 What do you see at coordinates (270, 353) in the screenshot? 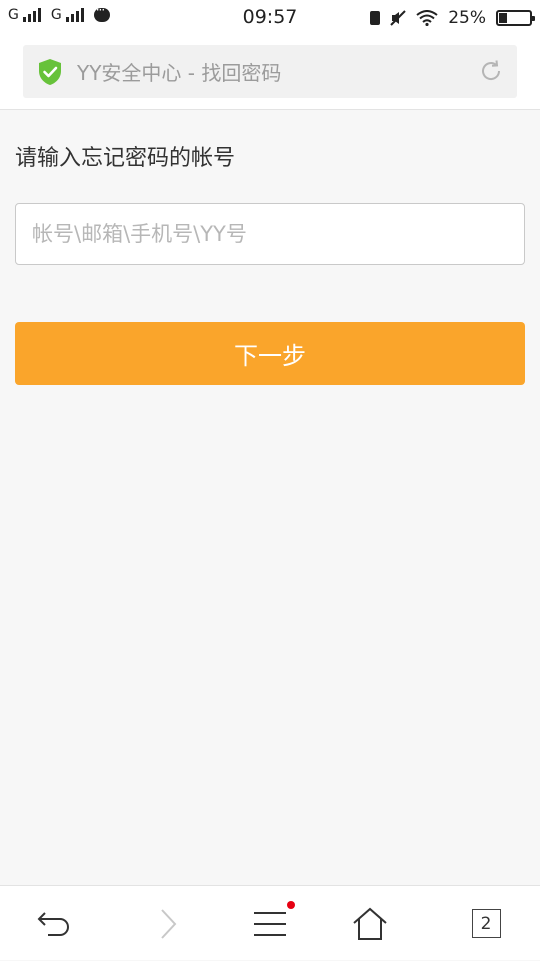
I see `next-button: 下一步` at bounding box center [270, 353].